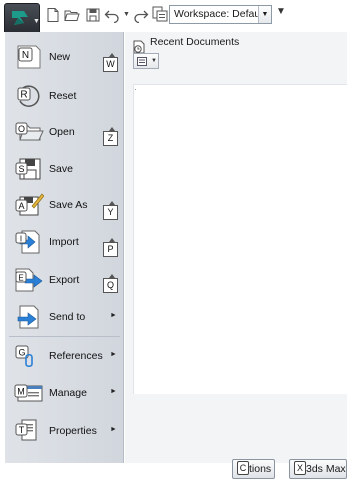 This screenshot has height=487, width=347. Describe the element at coordinates (28, 317) in the screenshot. I see `send-to-icon` at that location.